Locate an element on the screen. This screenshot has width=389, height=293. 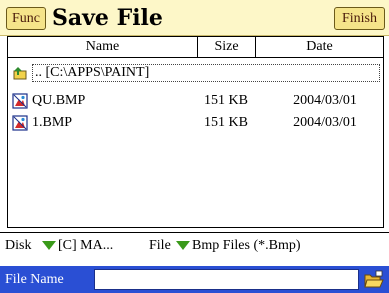
title-bar: Func Save File Finish is located at coordinates (194, 18).